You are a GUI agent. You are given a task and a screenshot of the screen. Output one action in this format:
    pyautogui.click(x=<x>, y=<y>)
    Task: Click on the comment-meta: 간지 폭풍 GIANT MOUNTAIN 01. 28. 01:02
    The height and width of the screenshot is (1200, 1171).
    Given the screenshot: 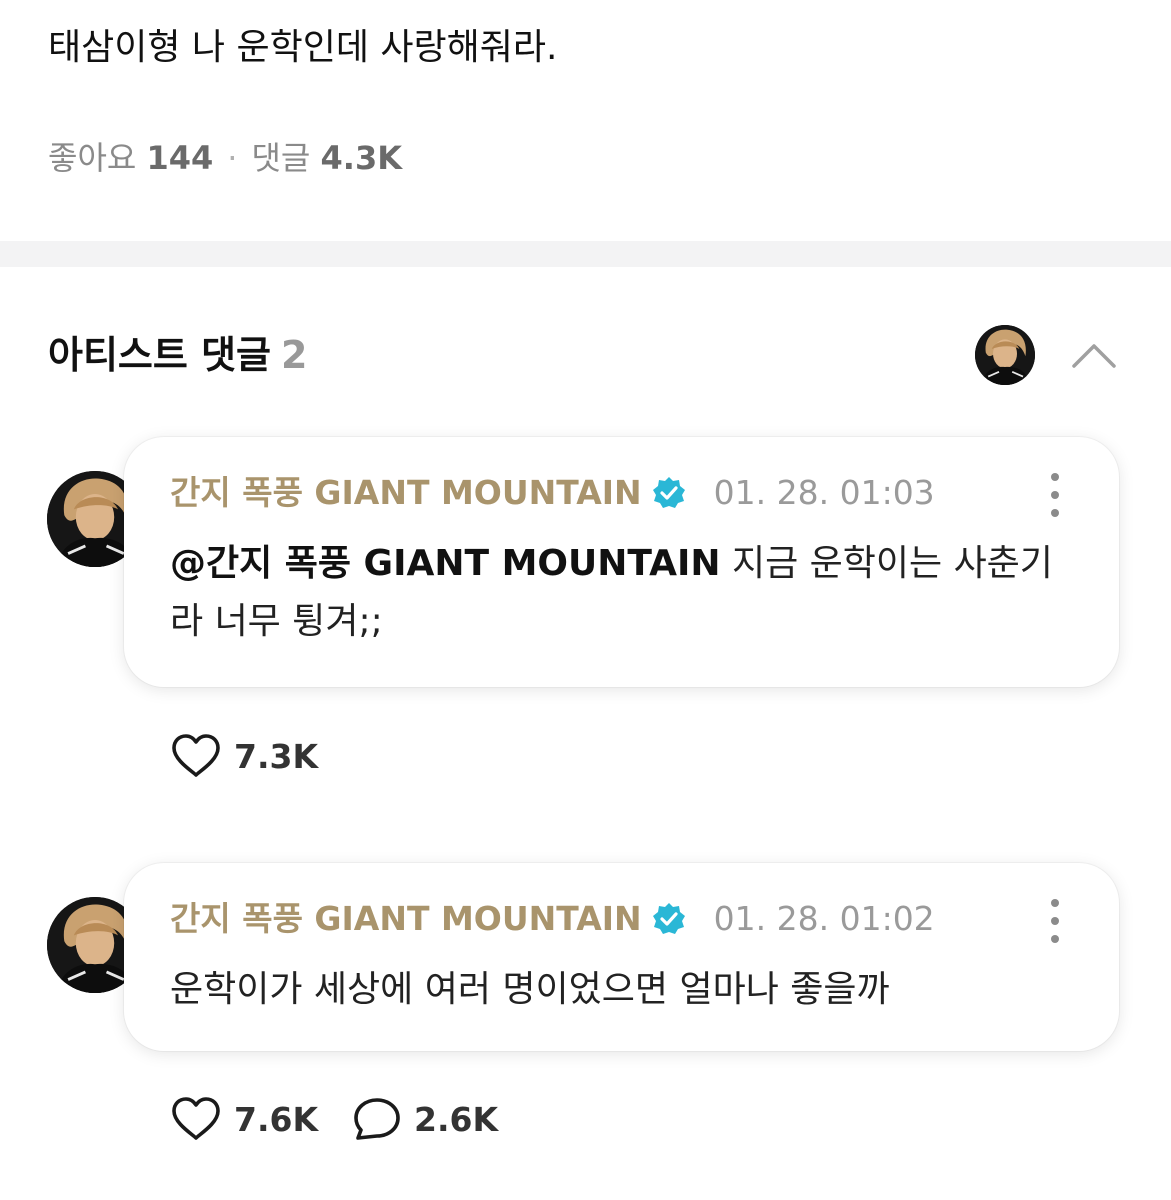 What is the action you would take?
    pyautogui.click(x=552, y=919)
    